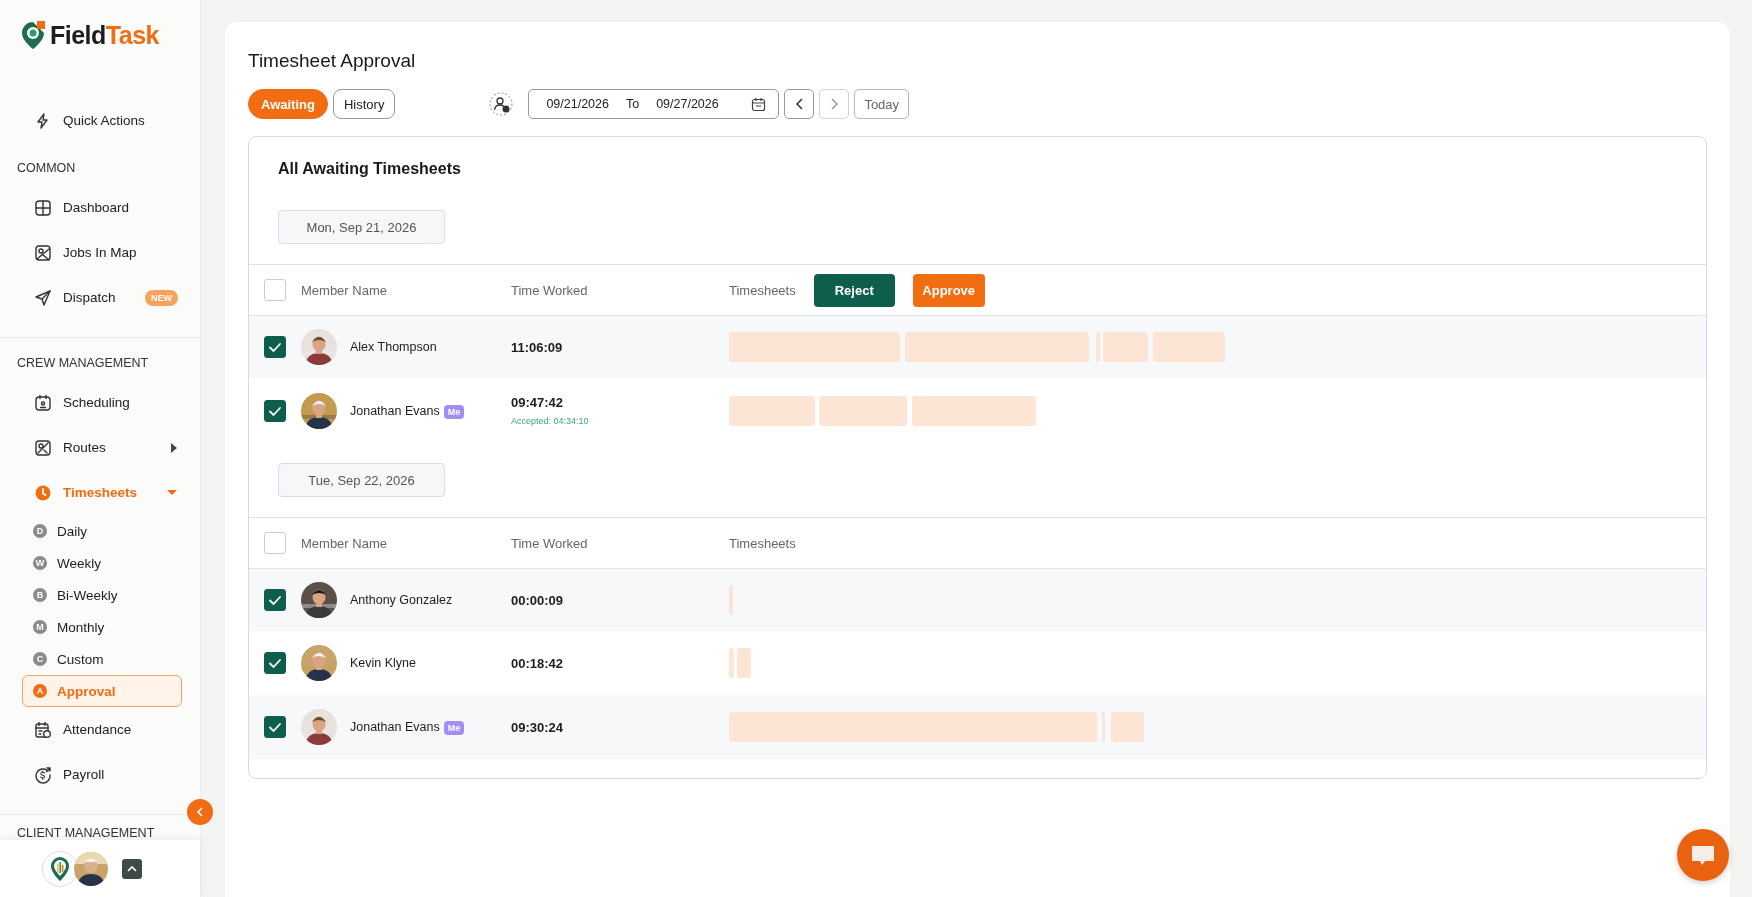  I want to click on caret-down-icon, so click(172, 492).